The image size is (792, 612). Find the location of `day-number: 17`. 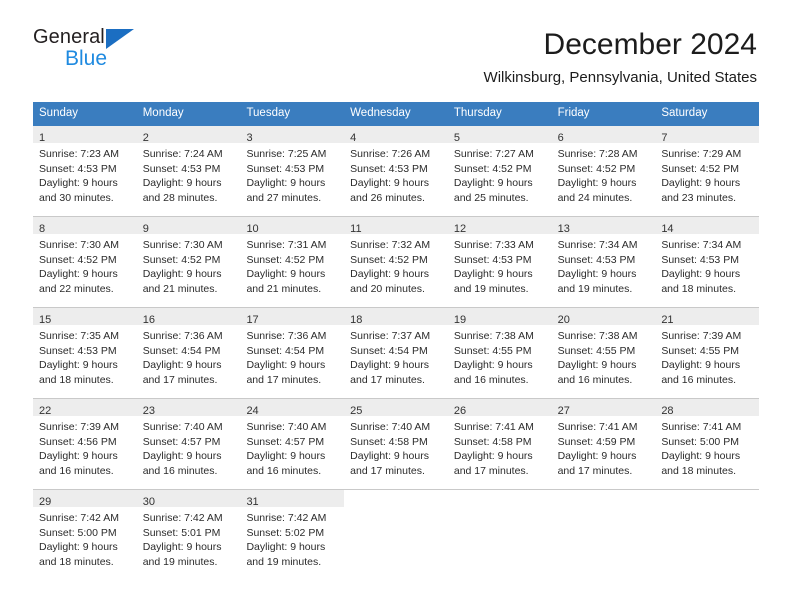

day-number: 17 is located at coordinates (252, 320).